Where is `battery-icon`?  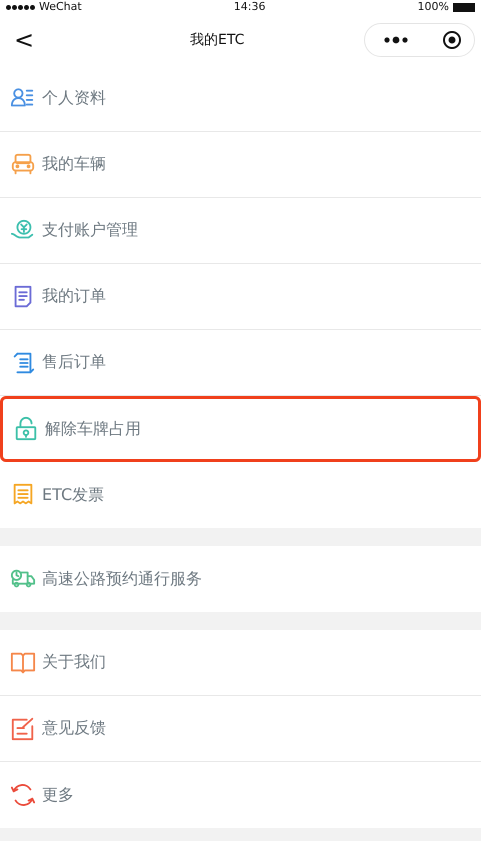
battery-icon is located at coordinates (464, 7).